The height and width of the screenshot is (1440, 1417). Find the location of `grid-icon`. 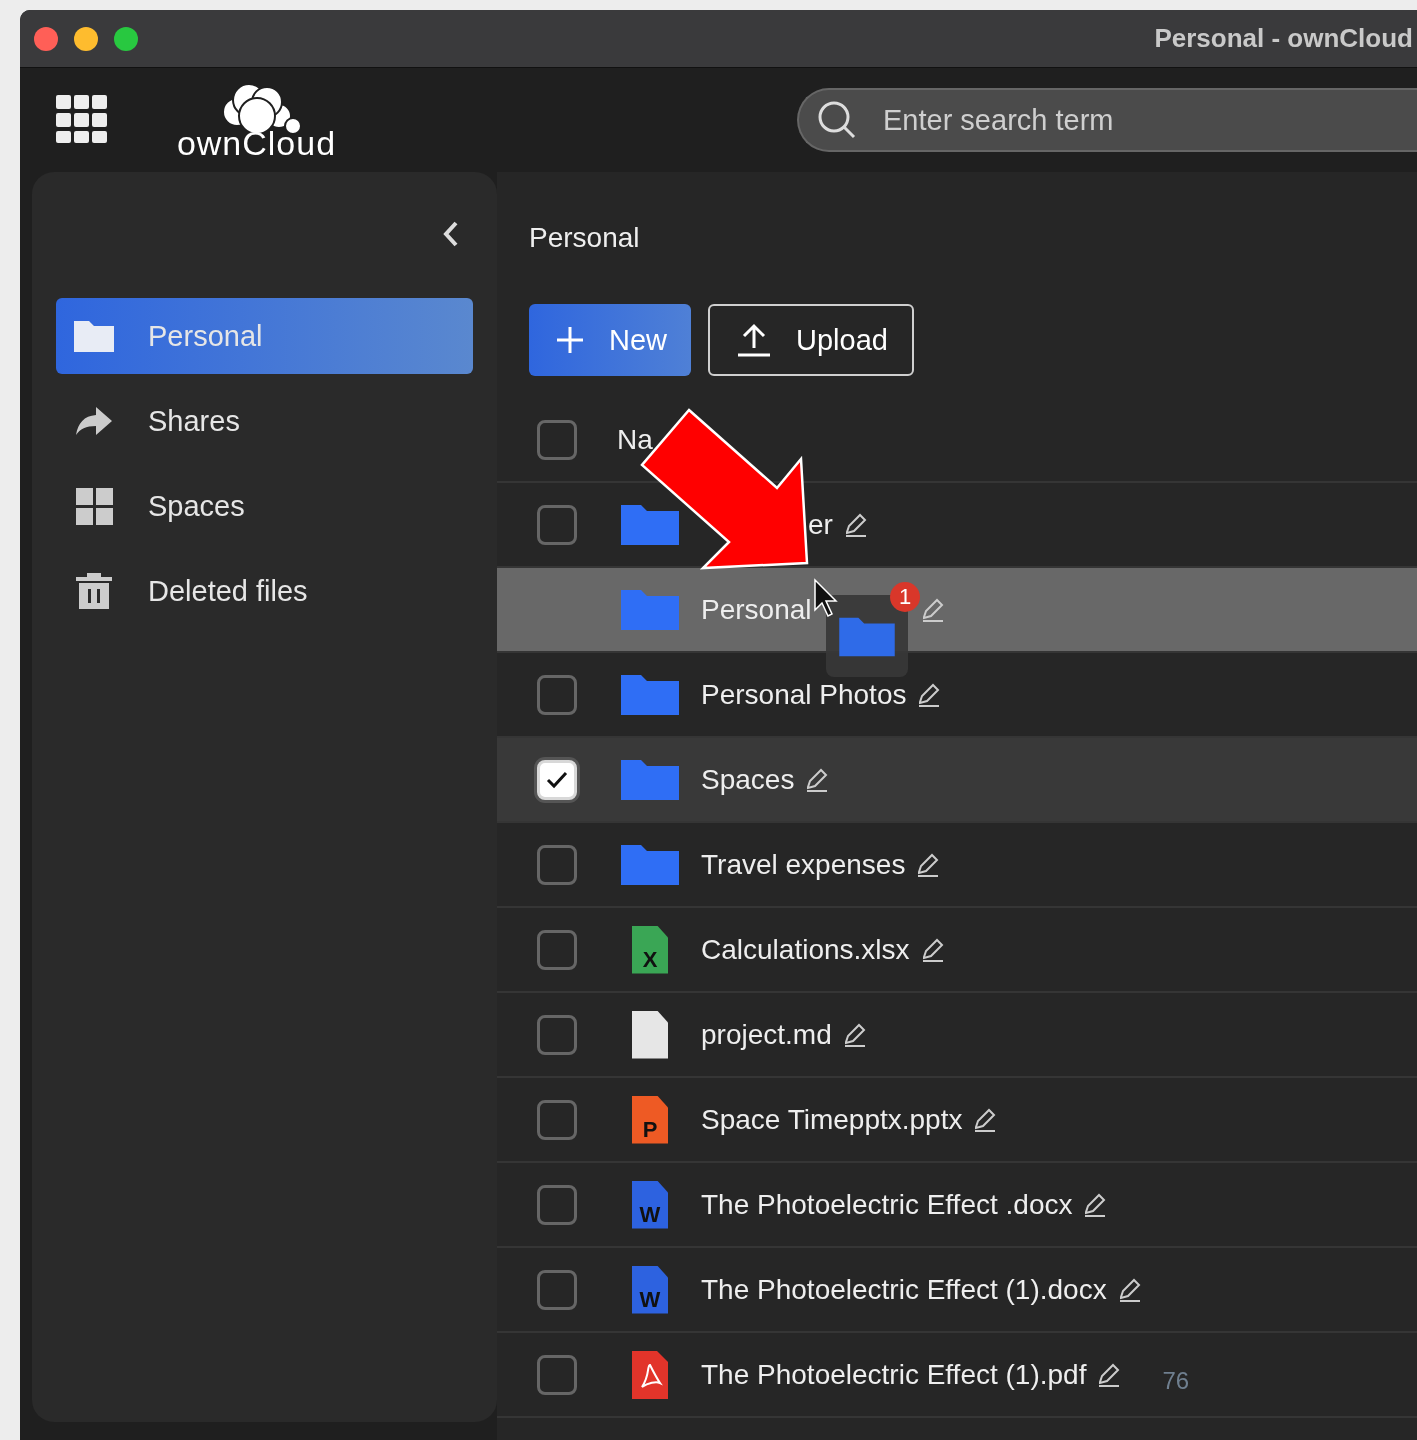

grid-icon is located at coordinates (94, 506).